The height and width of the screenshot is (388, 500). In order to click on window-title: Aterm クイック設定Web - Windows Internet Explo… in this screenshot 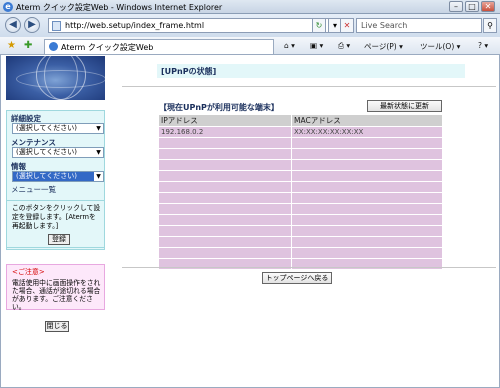, I will do `click(119, 7)`.